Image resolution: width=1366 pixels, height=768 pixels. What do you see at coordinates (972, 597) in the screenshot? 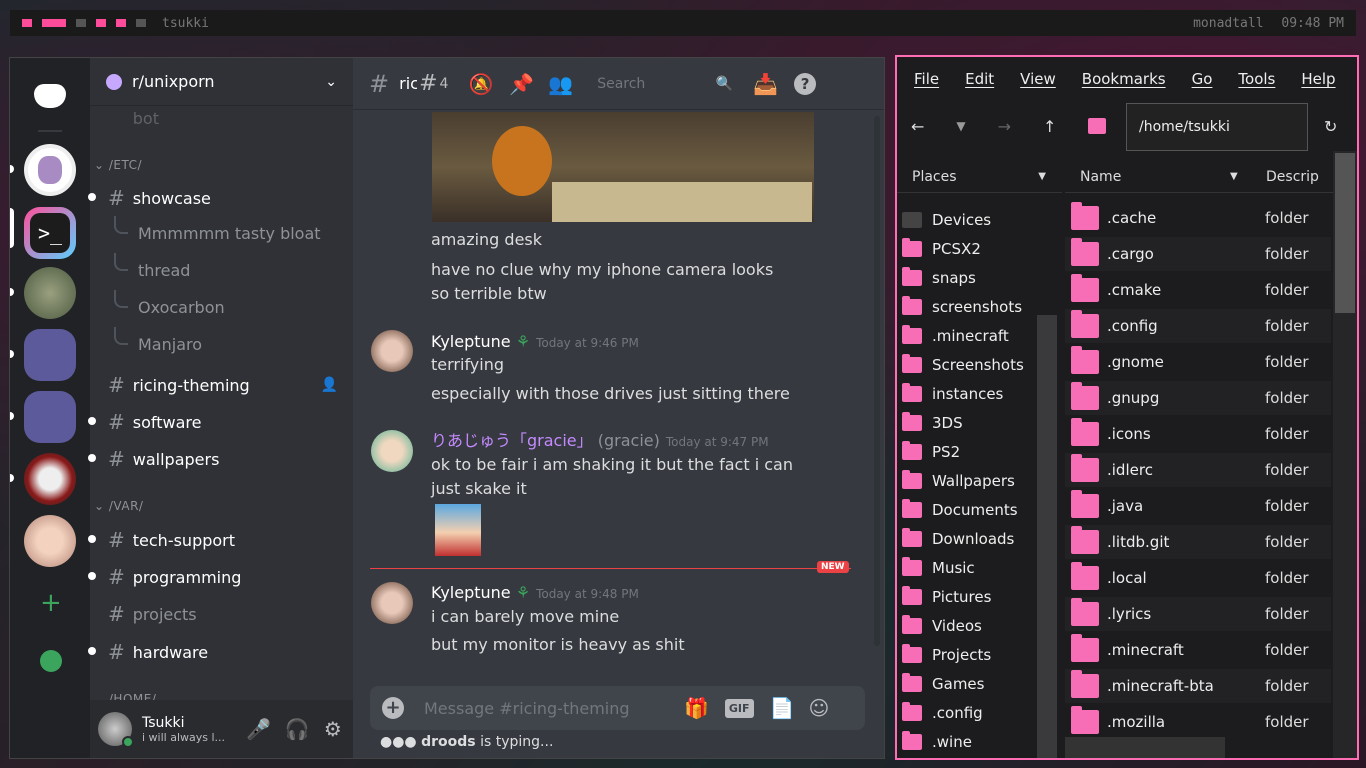
I see `place-item: Pictures` at bounding box center [972, 597].